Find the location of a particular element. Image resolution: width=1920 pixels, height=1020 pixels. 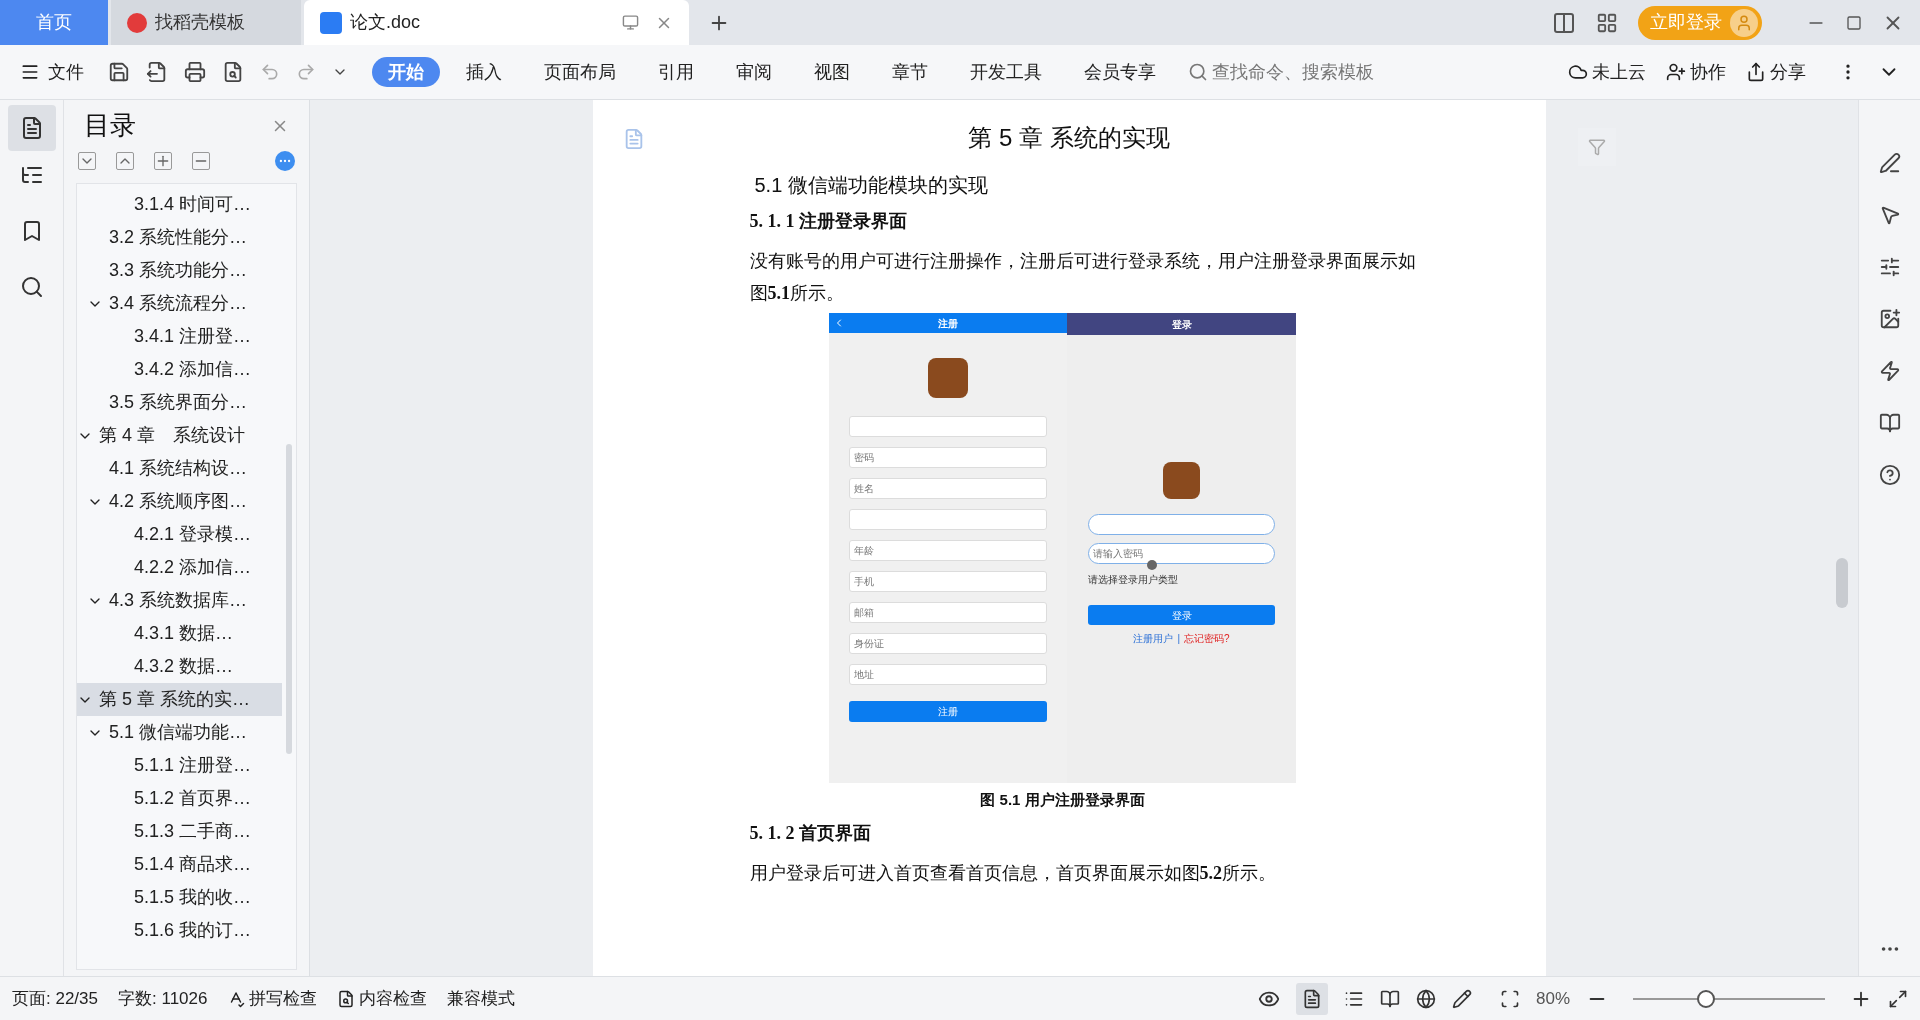

fit-page-icon is located at coordinates (1509, 998).